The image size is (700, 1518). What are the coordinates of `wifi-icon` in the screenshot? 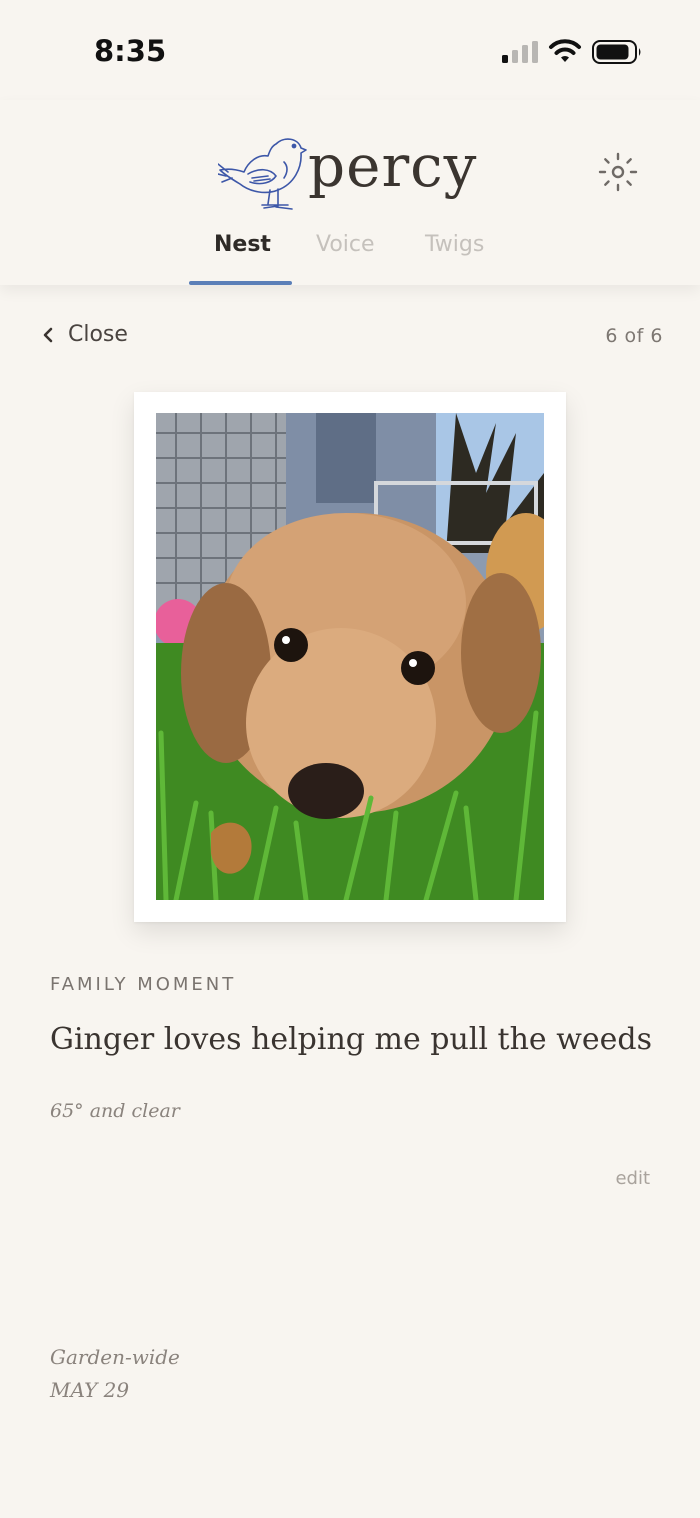 It's located at (565, 50).